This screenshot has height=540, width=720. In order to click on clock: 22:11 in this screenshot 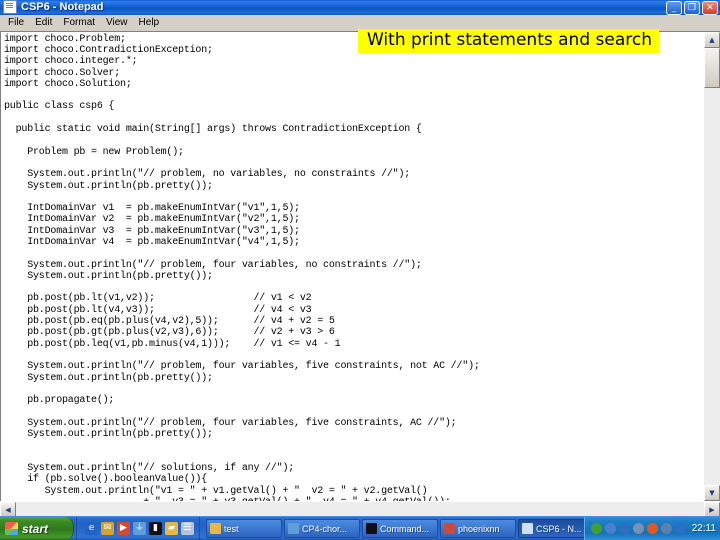, I will do `click(704, 528)`.